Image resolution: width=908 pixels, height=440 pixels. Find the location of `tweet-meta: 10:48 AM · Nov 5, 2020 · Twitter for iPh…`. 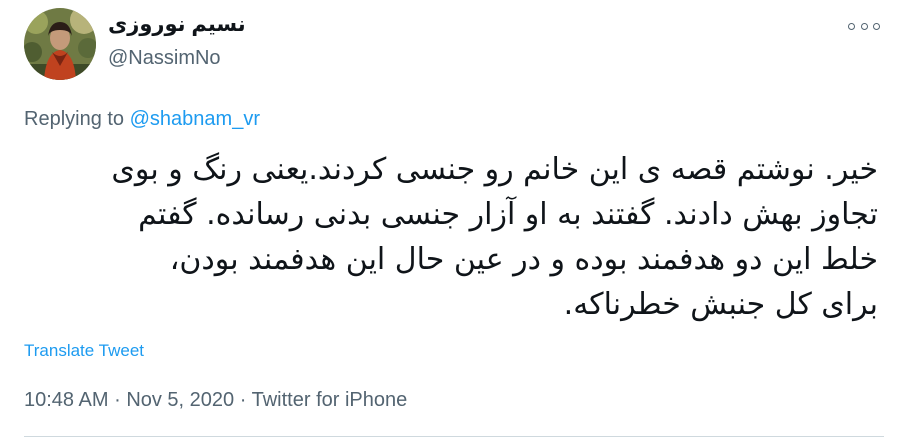

tweet-meta: 10:48 AM · Nov 5, 2020 · Twitter for iPh… is located at coordinates (215, 400).